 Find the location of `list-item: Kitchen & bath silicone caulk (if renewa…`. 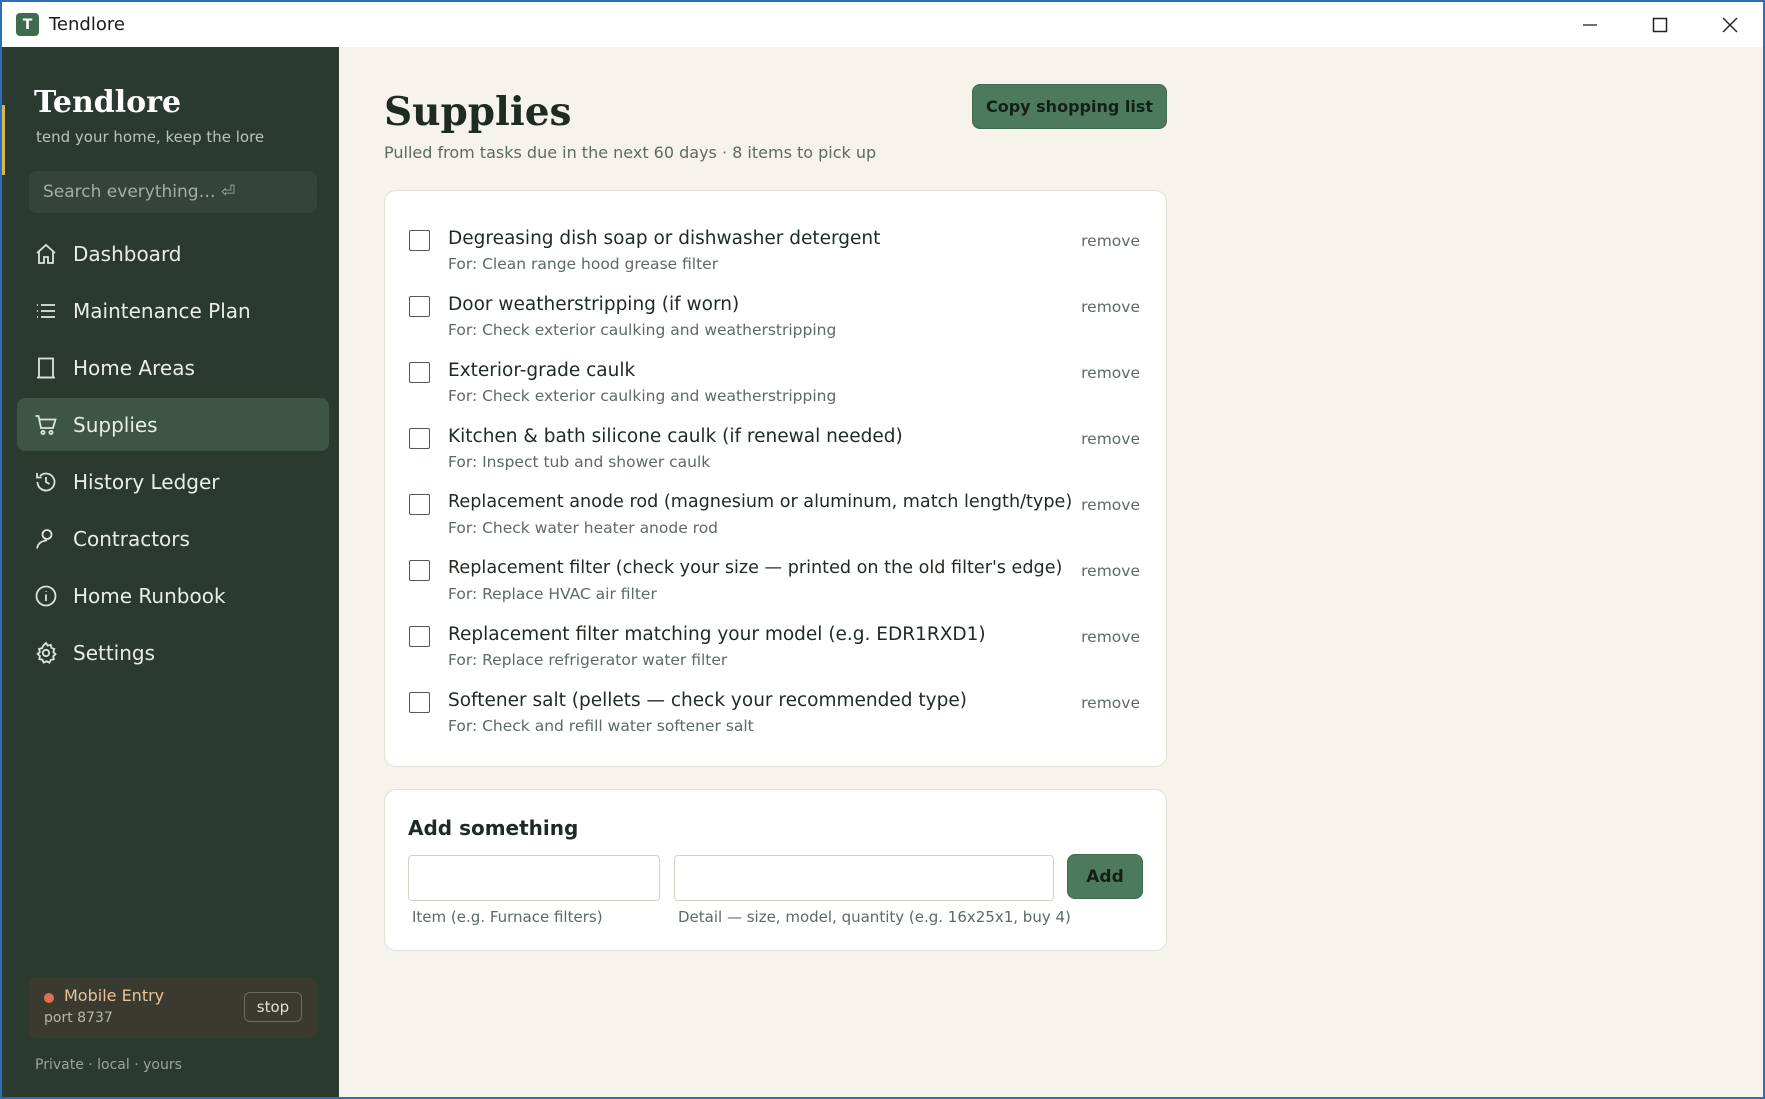

list-item: Kitchen & bath silicone caulk (if renewa… is located at coordinates (775, 457).